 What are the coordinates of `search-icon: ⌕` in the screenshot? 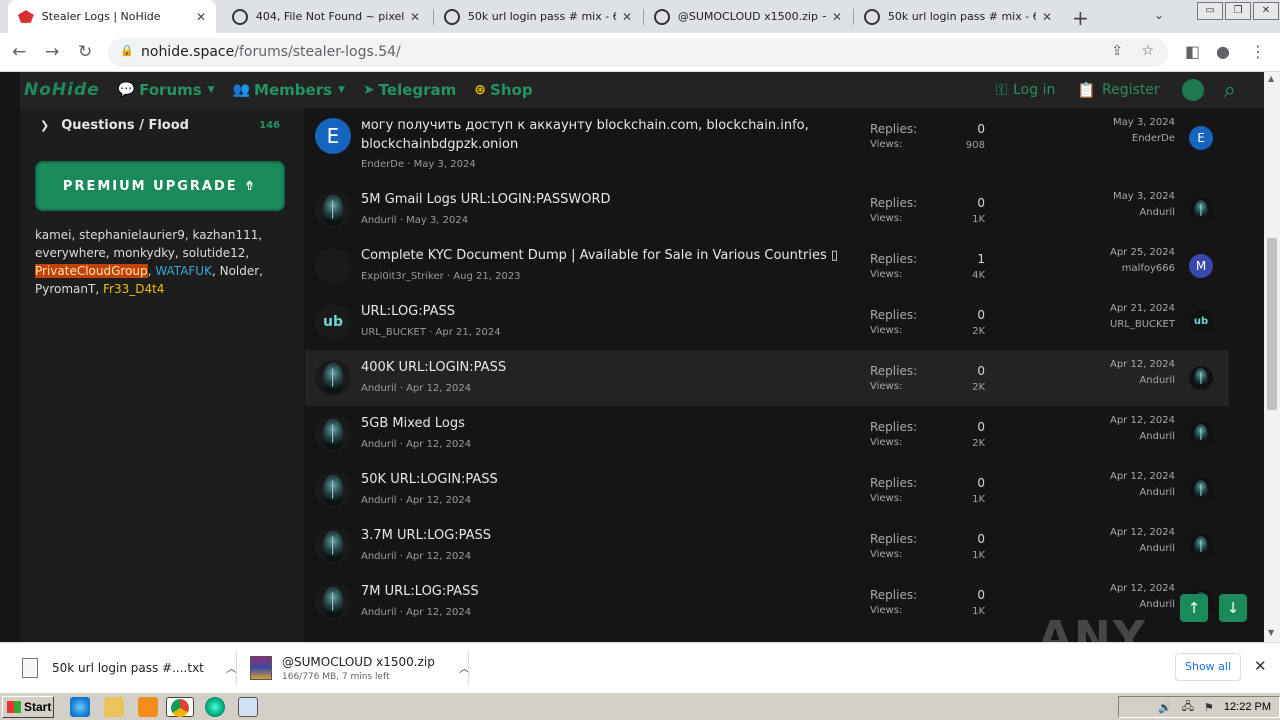 It's located at (1230, 90).